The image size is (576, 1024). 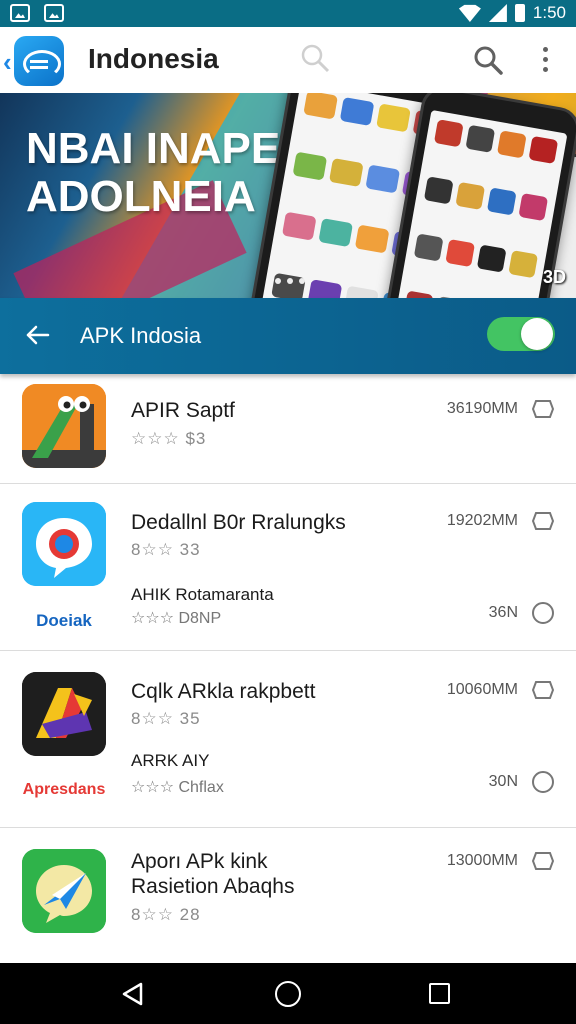 I want to click on gallery-notification-icon, so click(x=20, y=13).